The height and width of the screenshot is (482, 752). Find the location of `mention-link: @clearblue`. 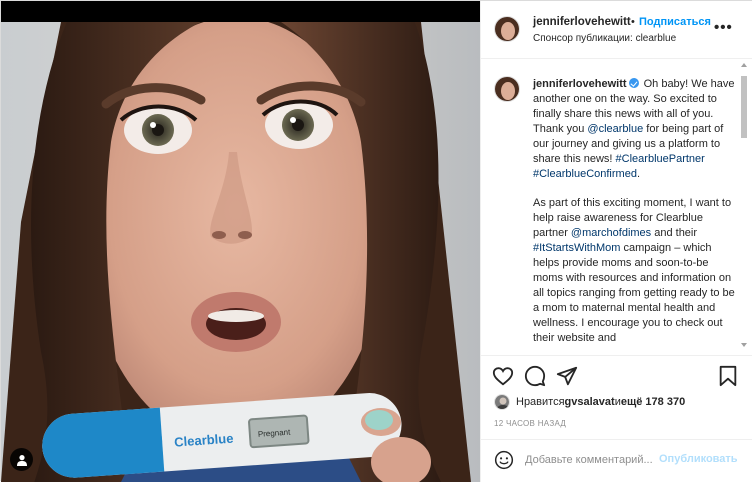

mention-link: @clearblue is located at coordinates (615, 129).